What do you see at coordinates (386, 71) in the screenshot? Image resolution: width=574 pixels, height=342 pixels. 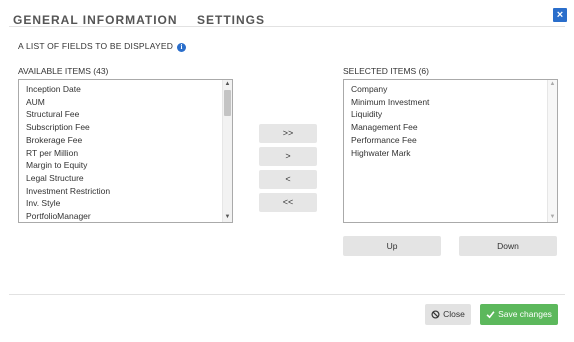 I see `selected-items-label: SELECTED ITEMS (6)` at bounding box center [386, 71].